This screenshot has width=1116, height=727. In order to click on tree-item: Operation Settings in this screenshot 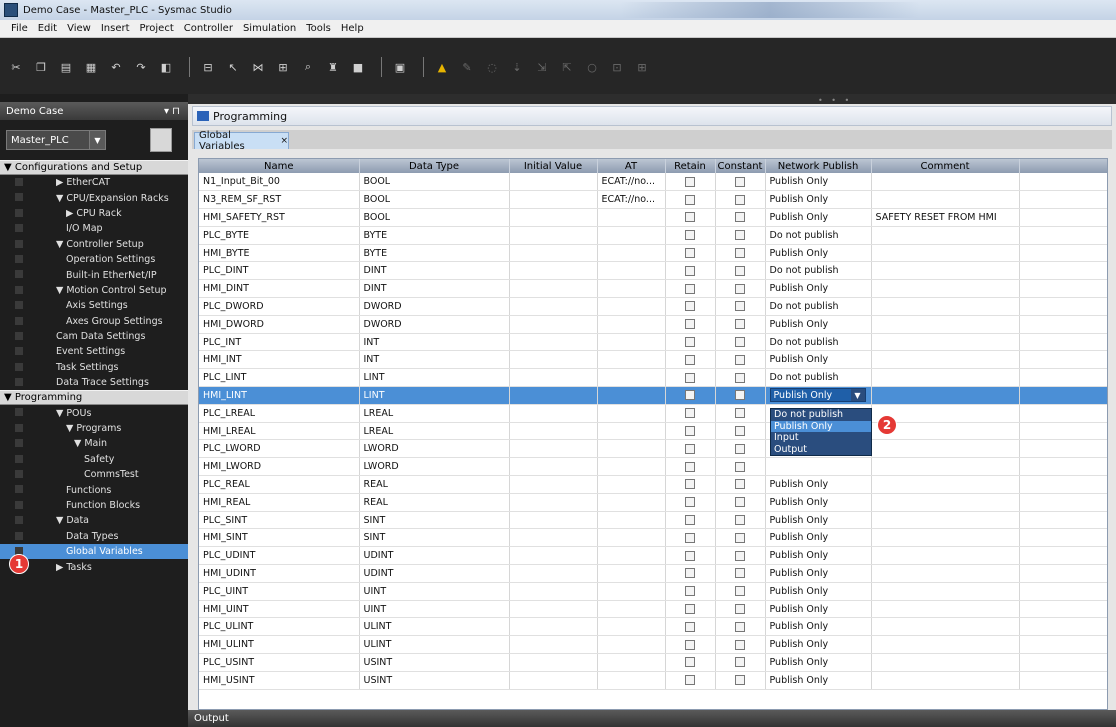, I will do `click(94, 259)`.